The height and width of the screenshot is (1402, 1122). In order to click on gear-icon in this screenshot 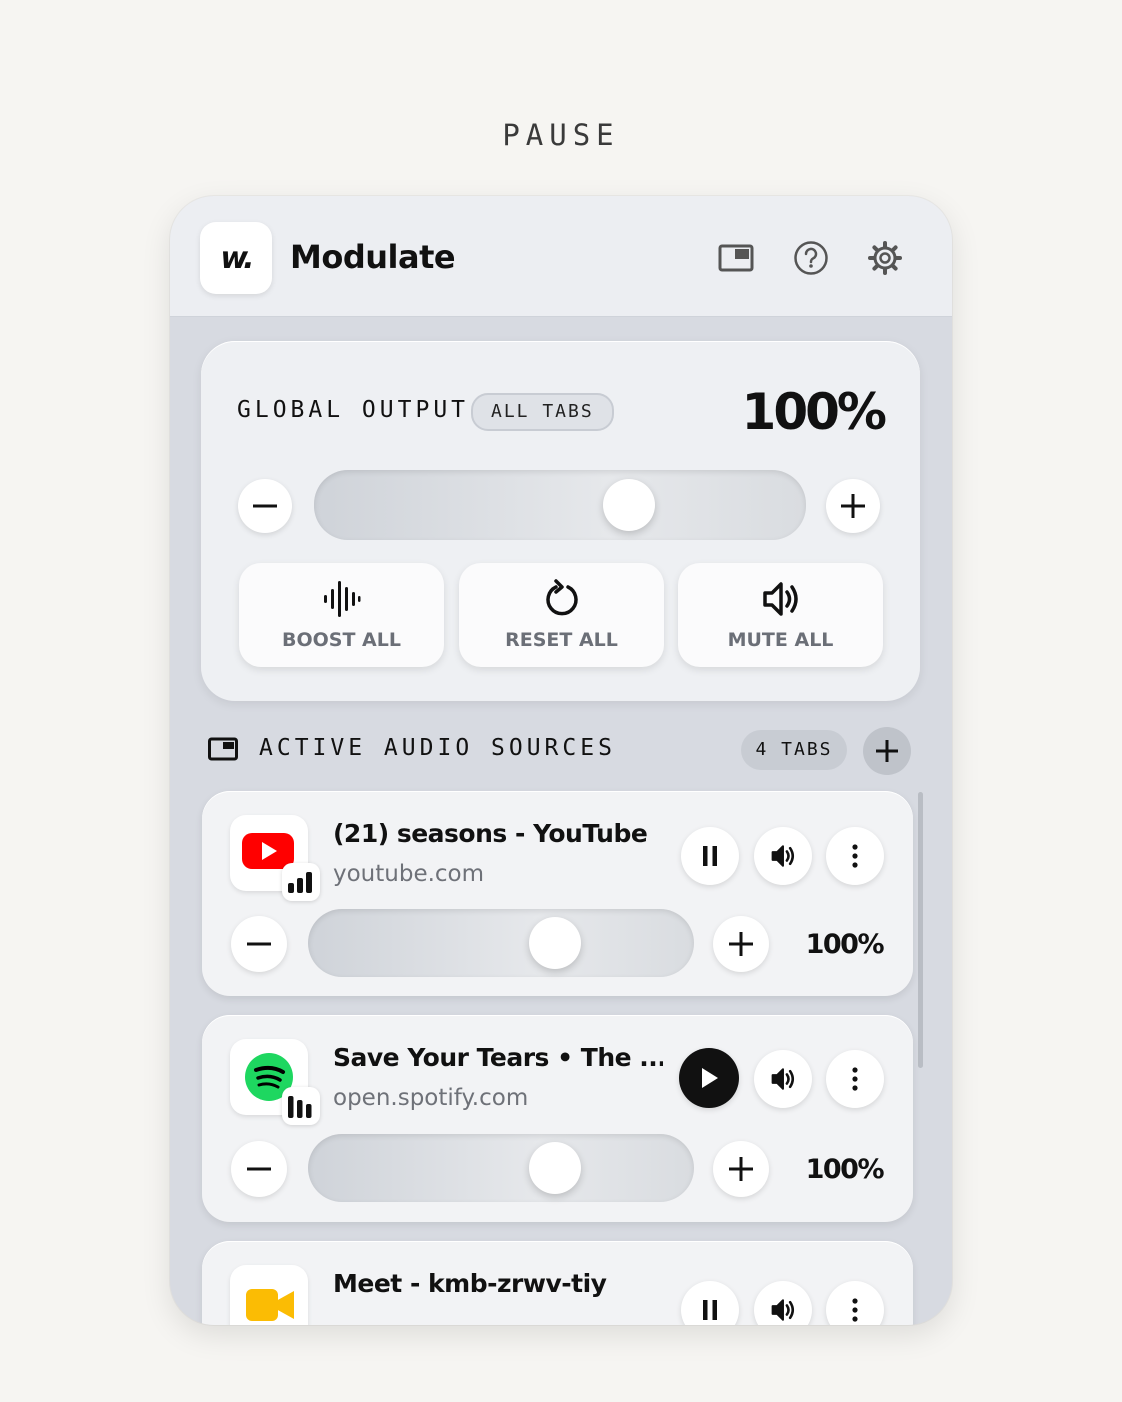, I will do `click(885, 258)`.